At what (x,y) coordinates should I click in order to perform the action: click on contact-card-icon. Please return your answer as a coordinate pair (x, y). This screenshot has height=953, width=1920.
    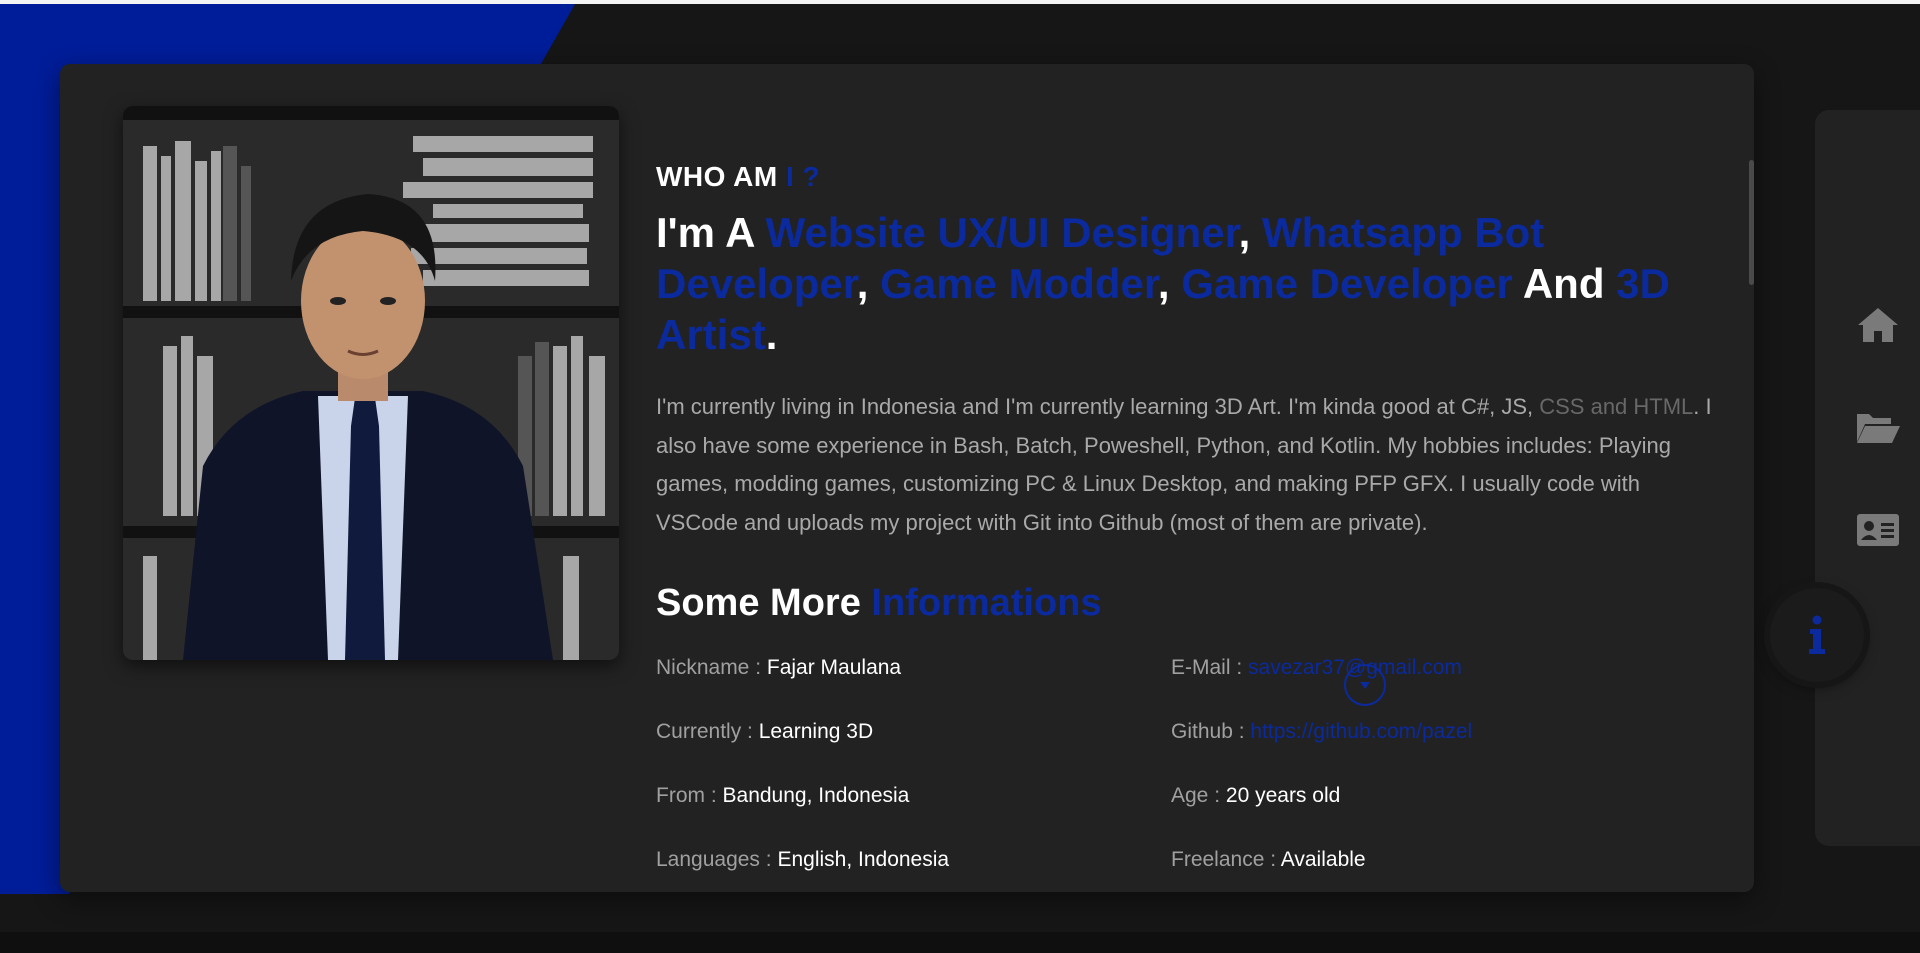
    Looking at the image, I should click on (1878, 530).